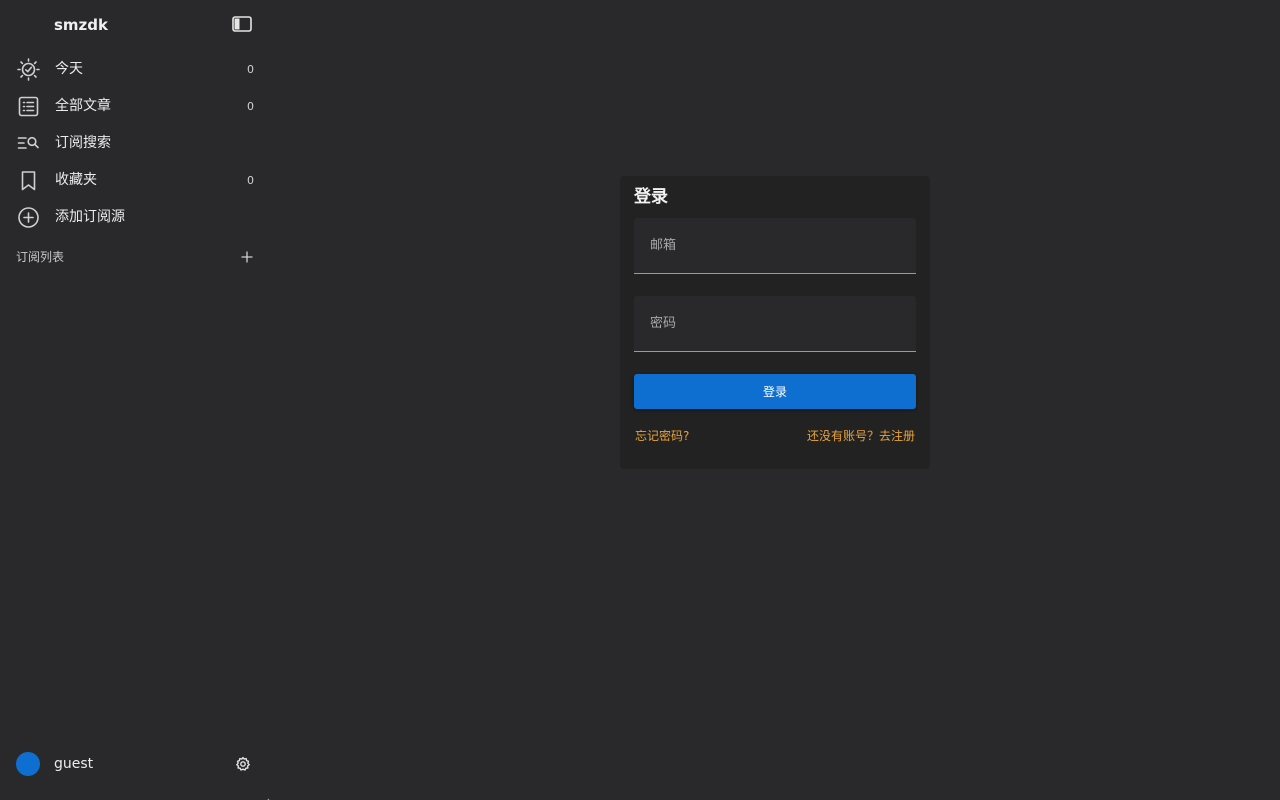  I want to click on feed-search-icon, so click(28, 143).